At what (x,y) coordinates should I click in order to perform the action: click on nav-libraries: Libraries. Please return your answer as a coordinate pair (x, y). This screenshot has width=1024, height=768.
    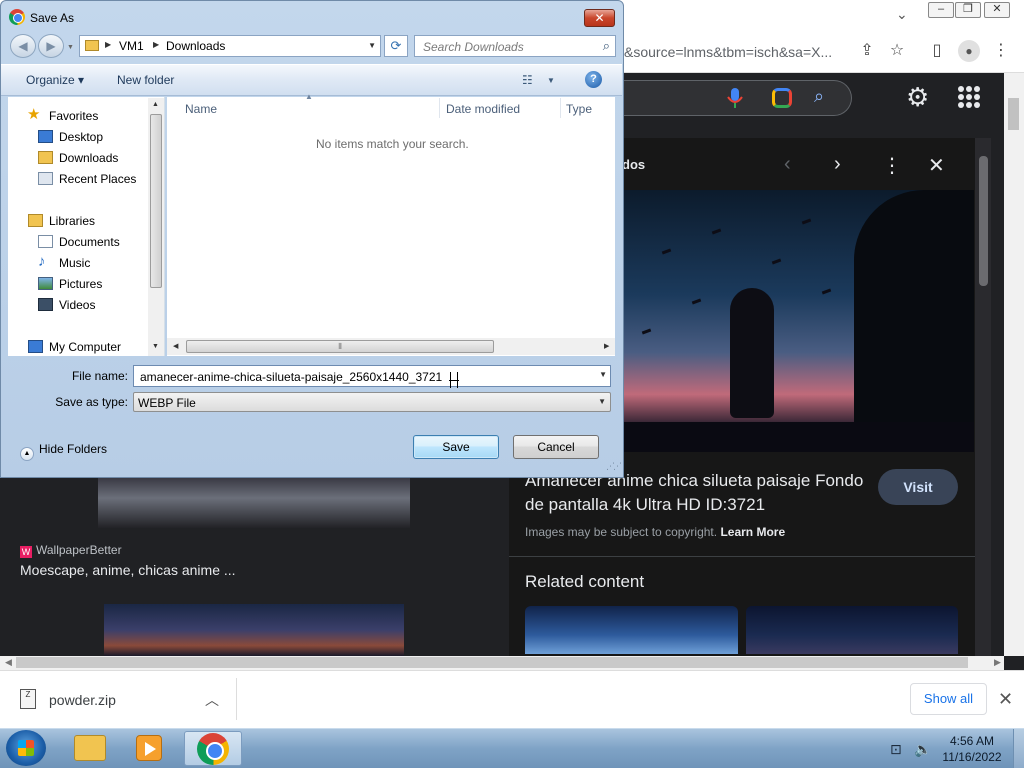
    Looking at the image, I should click on (72, 221).